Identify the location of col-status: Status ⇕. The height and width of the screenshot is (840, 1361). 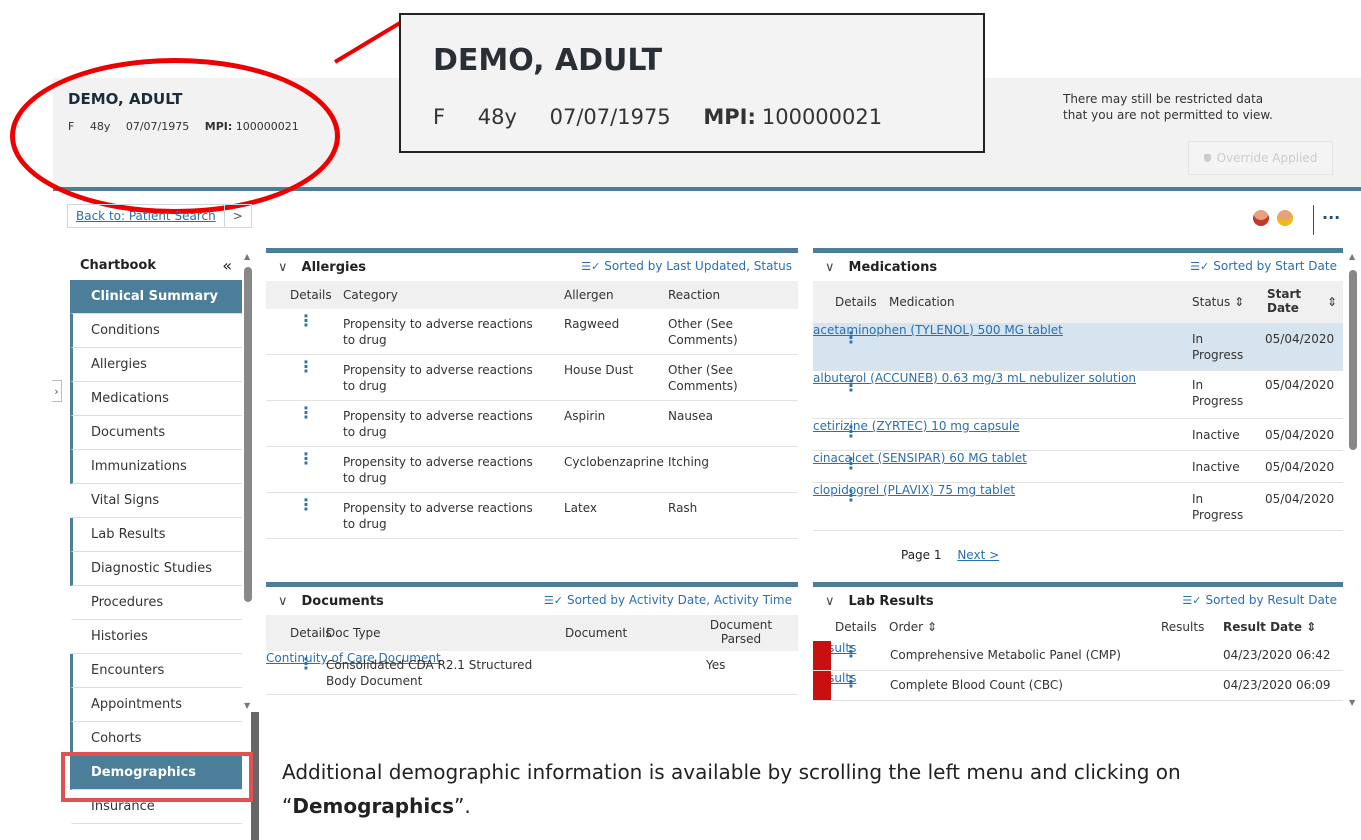
(1218, 302).